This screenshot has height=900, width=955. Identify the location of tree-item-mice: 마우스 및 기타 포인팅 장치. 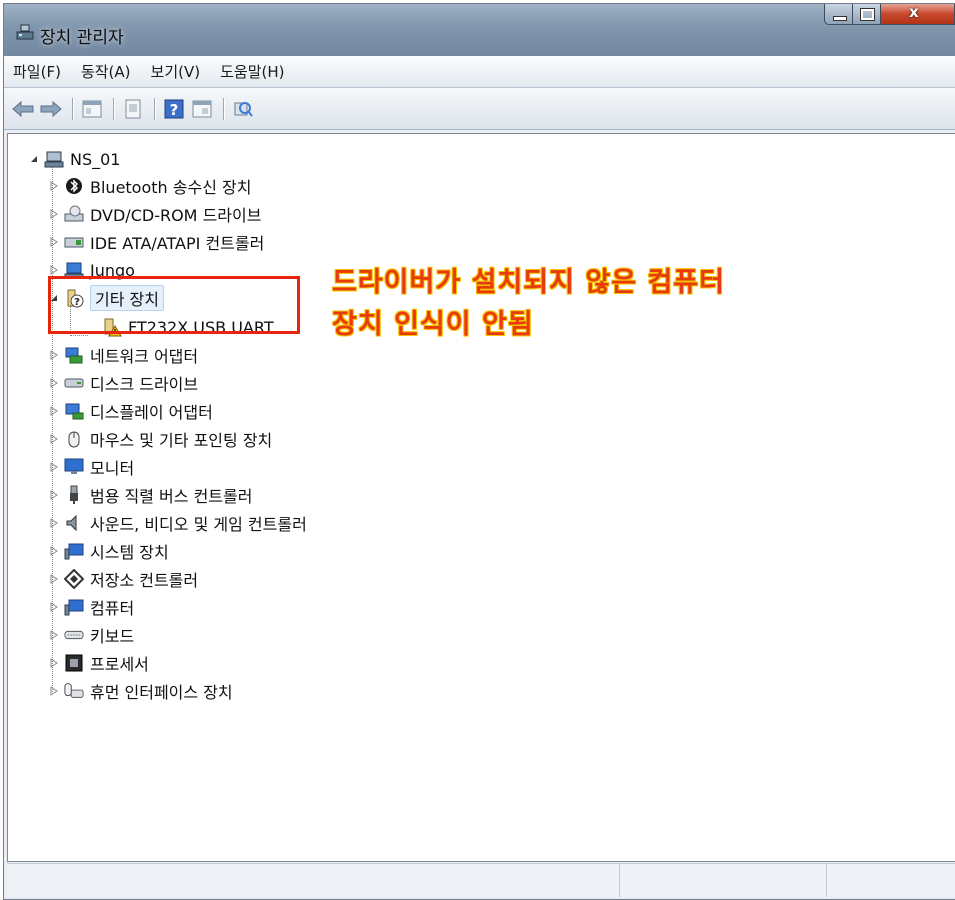
(160, 439).